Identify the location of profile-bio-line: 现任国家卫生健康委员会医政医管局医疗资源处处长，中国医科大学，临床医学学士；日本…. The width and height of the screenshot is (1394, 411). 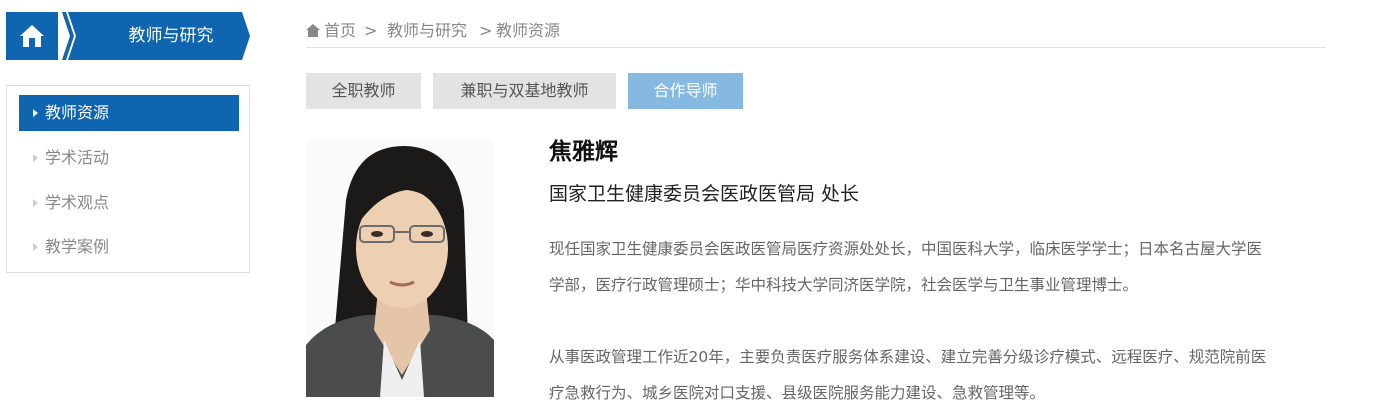
(906, 249).